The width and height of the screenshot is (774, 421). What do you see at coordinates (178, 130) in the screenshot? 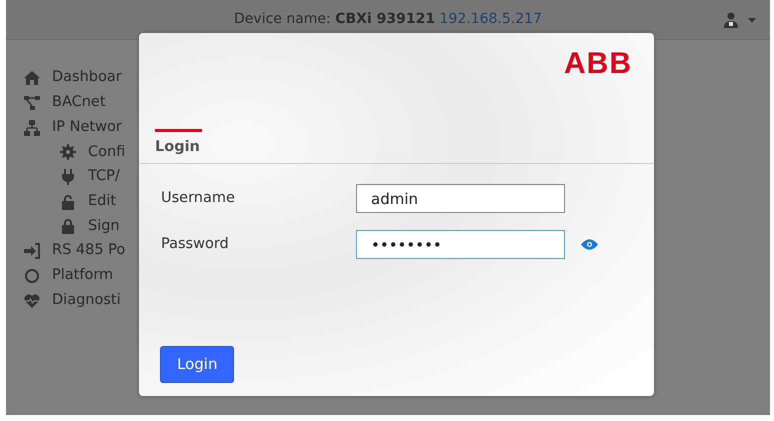
I see `accent-line` at bounding box center [178, 130].